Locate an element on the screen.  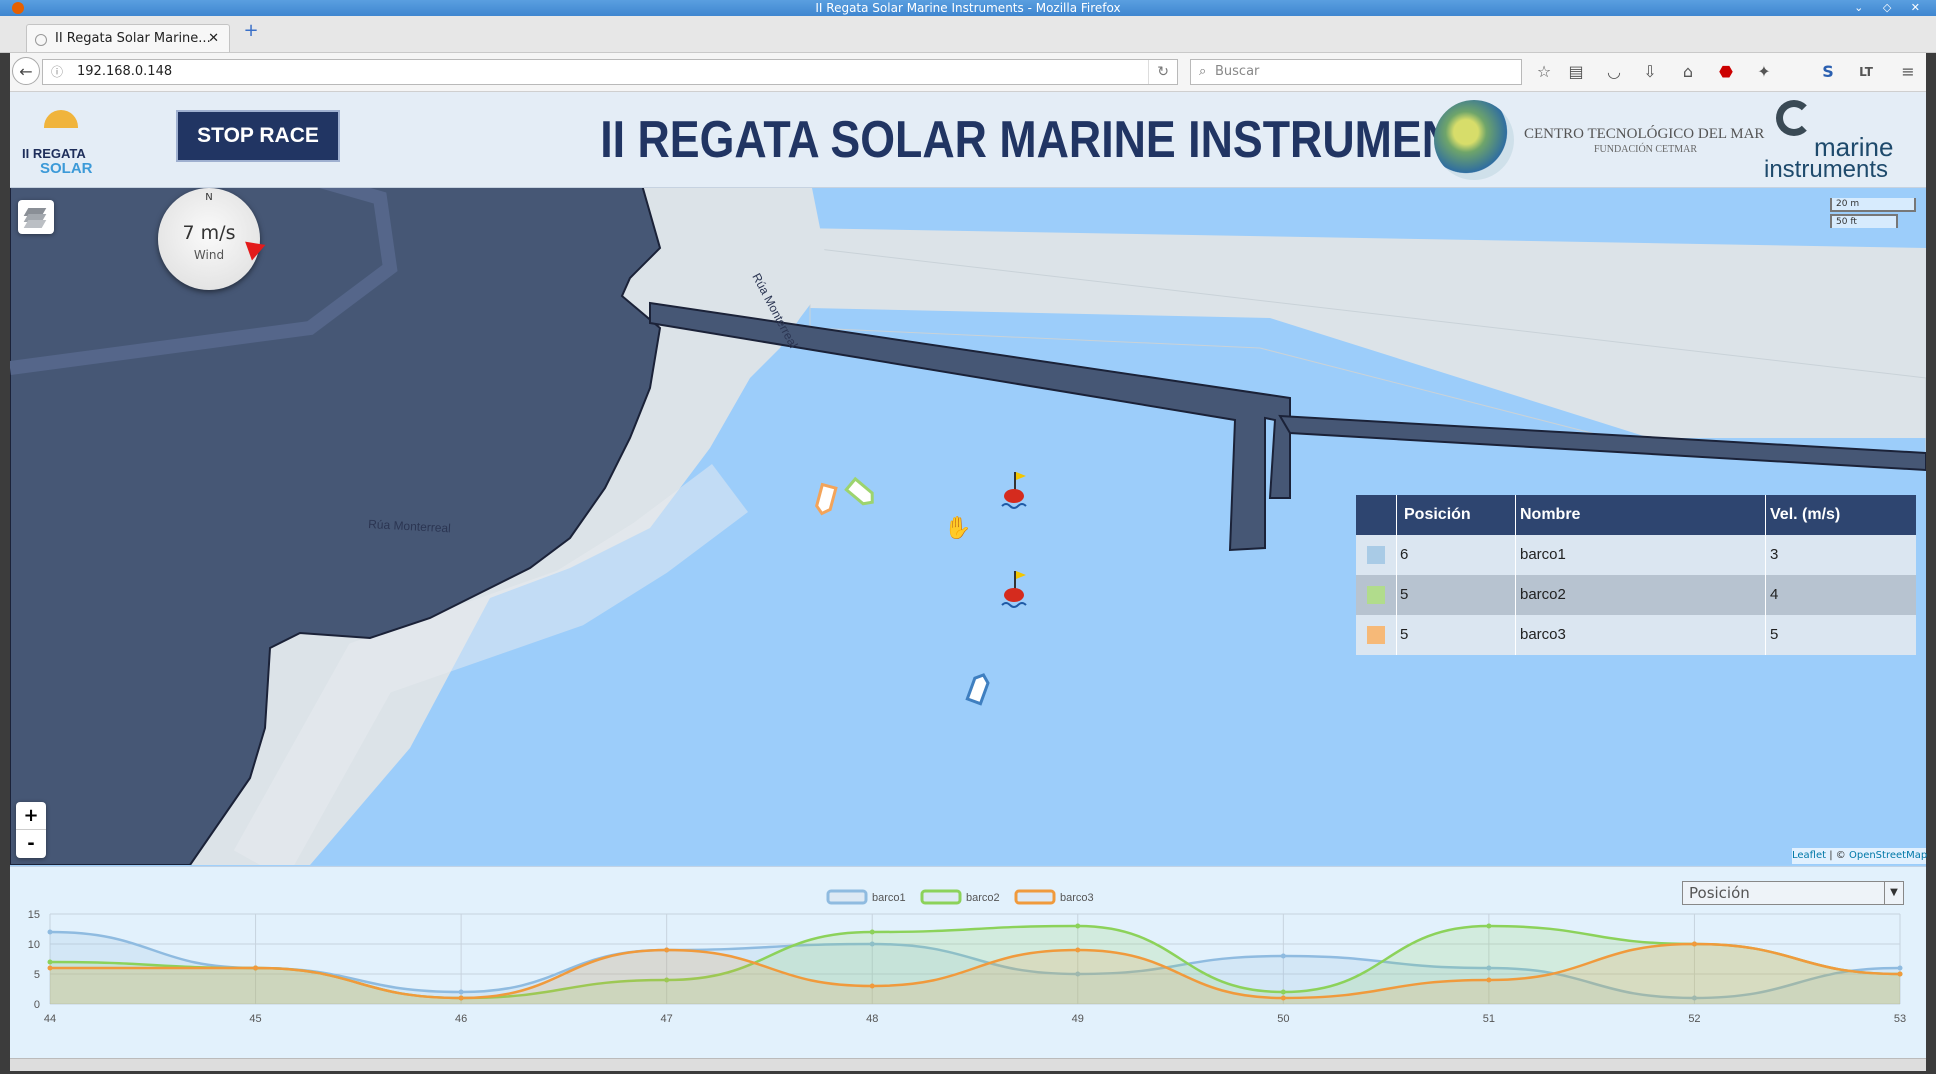
zoom-control: + - is located at coordinates (31, 830).